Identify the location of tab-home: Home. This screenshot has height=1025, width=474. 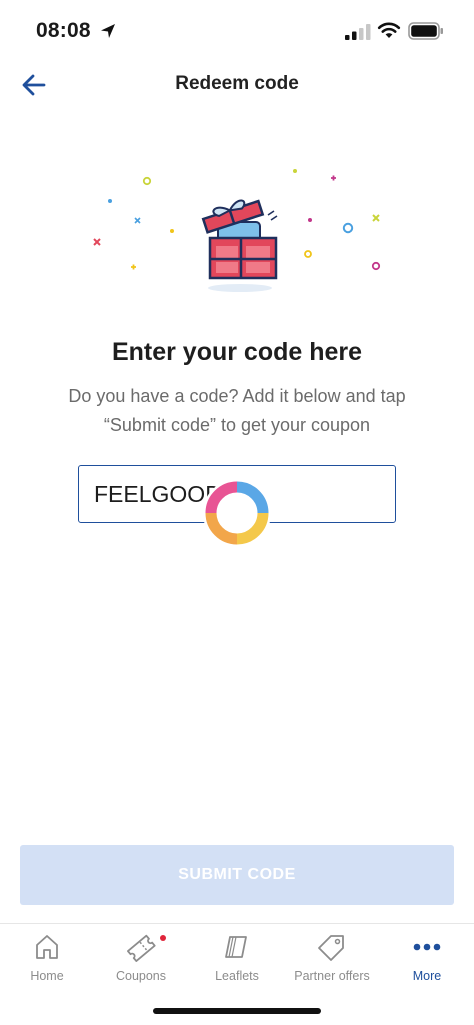
(47, 959).